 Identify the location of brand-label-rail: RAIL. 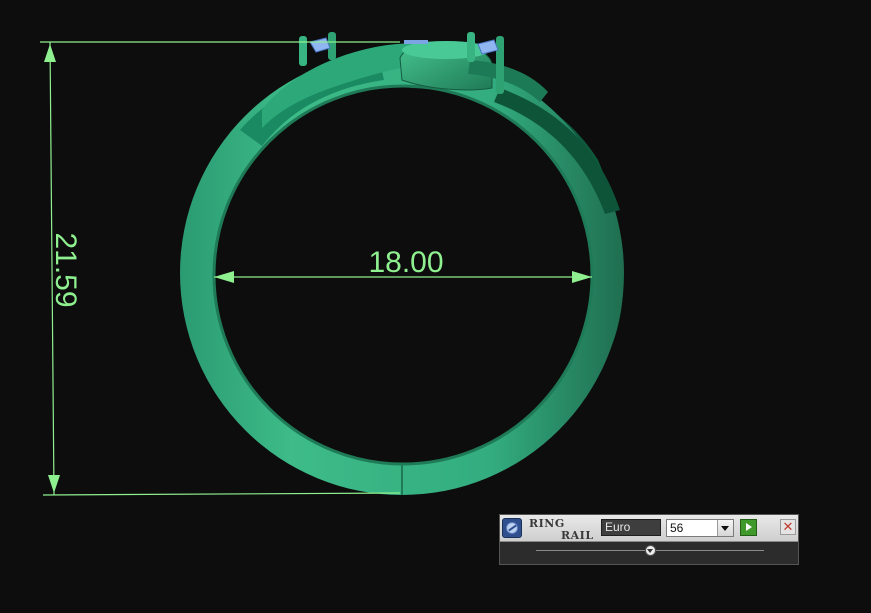
(577, 535).